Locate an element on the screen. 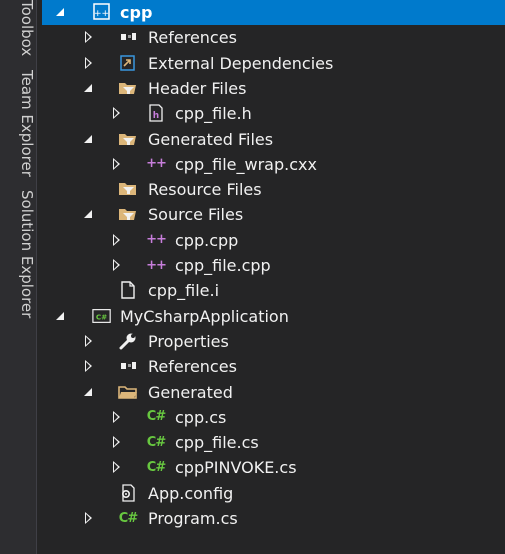  tree-item-label: Generated Files is located at coordinates (211, 139).